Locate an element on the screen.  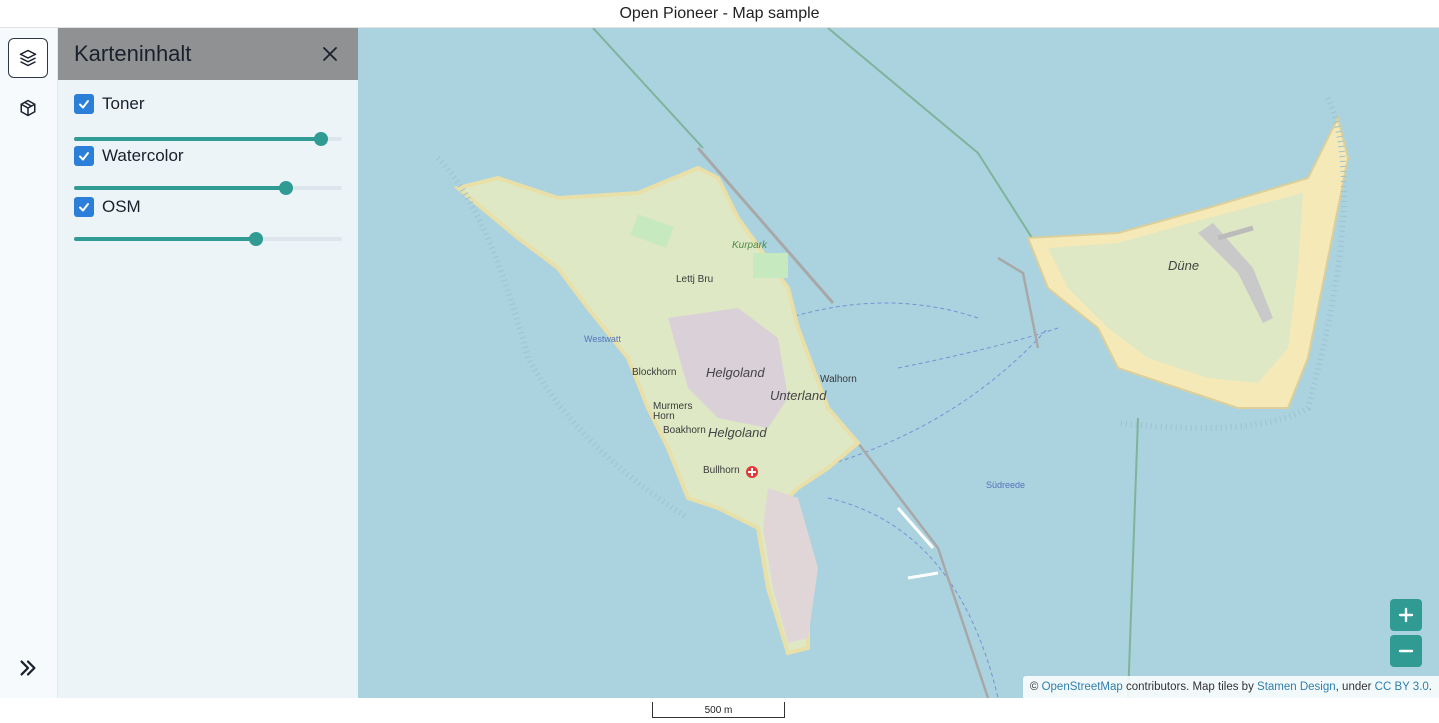
plus-icon is located at coordinates (1406, 615).